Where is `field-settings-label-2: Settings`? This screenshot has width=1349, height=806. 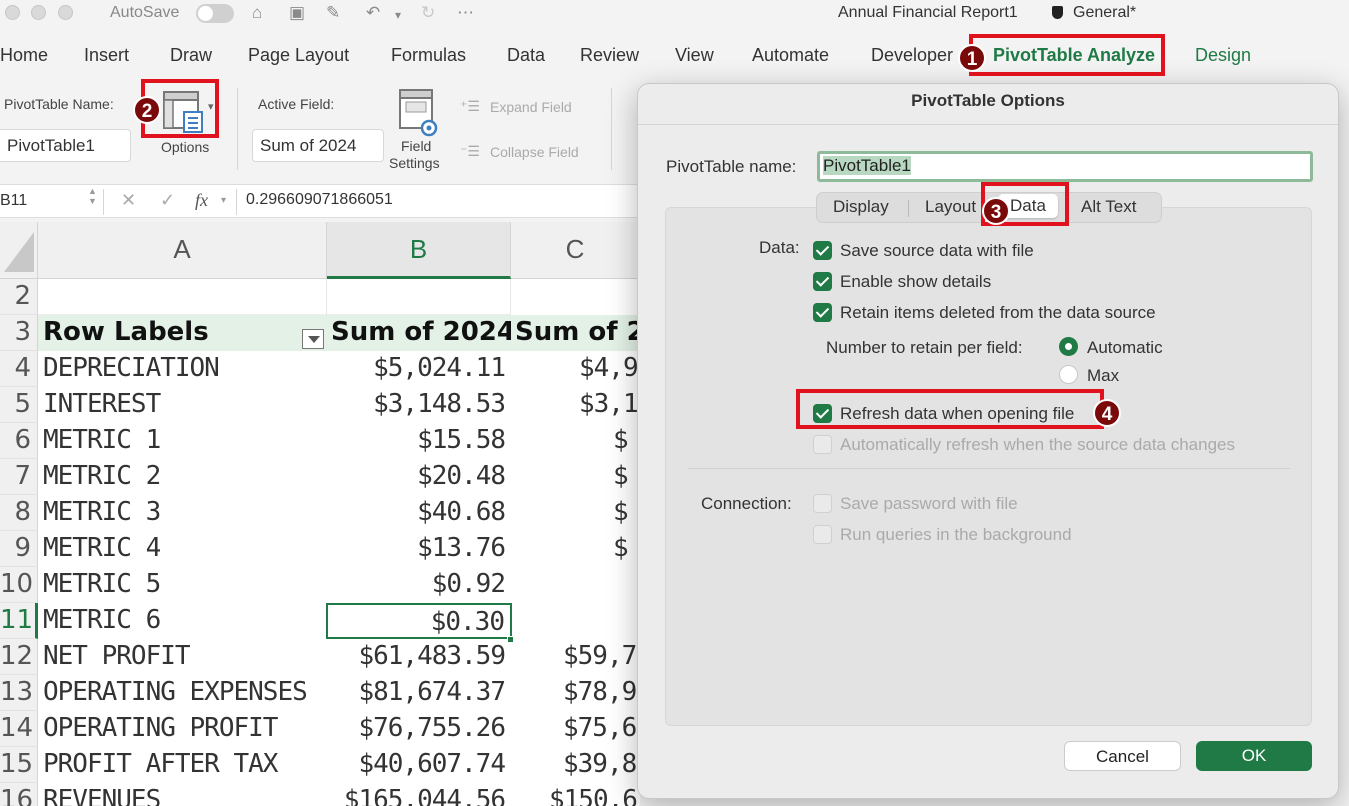 field-settings-label-2: Settings is located at coordinates (414, 163).